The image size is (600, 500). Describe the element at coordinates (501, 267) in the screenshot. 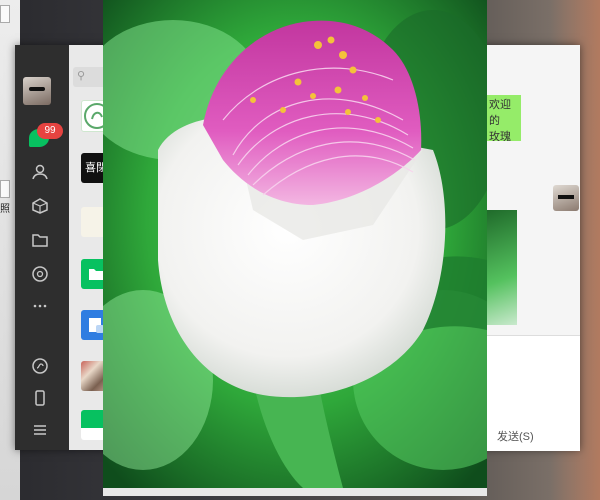

I see `image-message` at that location.